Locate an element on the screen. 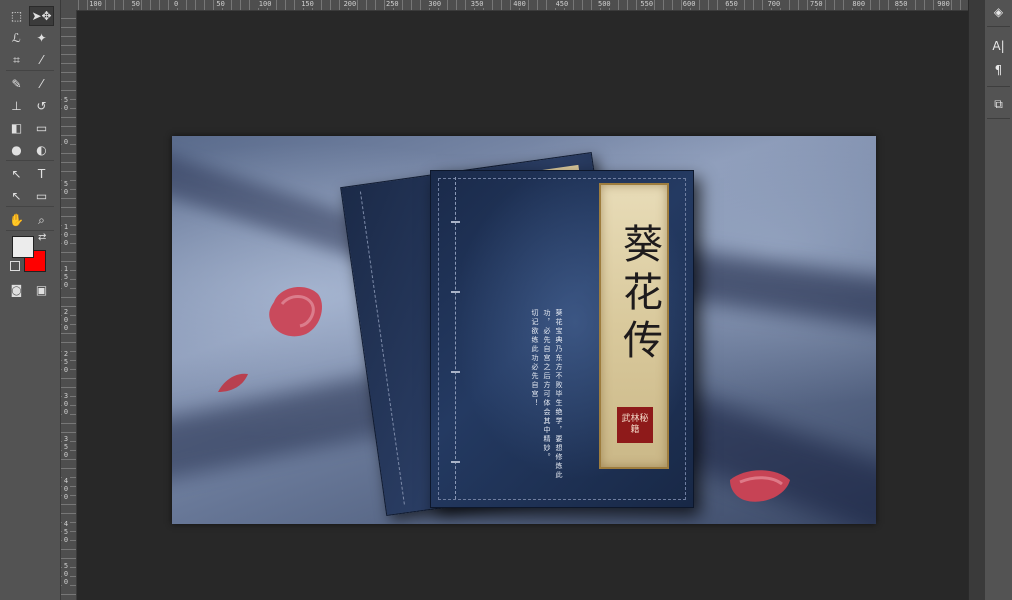  book-title-panel: 葵花传 武林秘籍 is located at coordinates (634, 326).